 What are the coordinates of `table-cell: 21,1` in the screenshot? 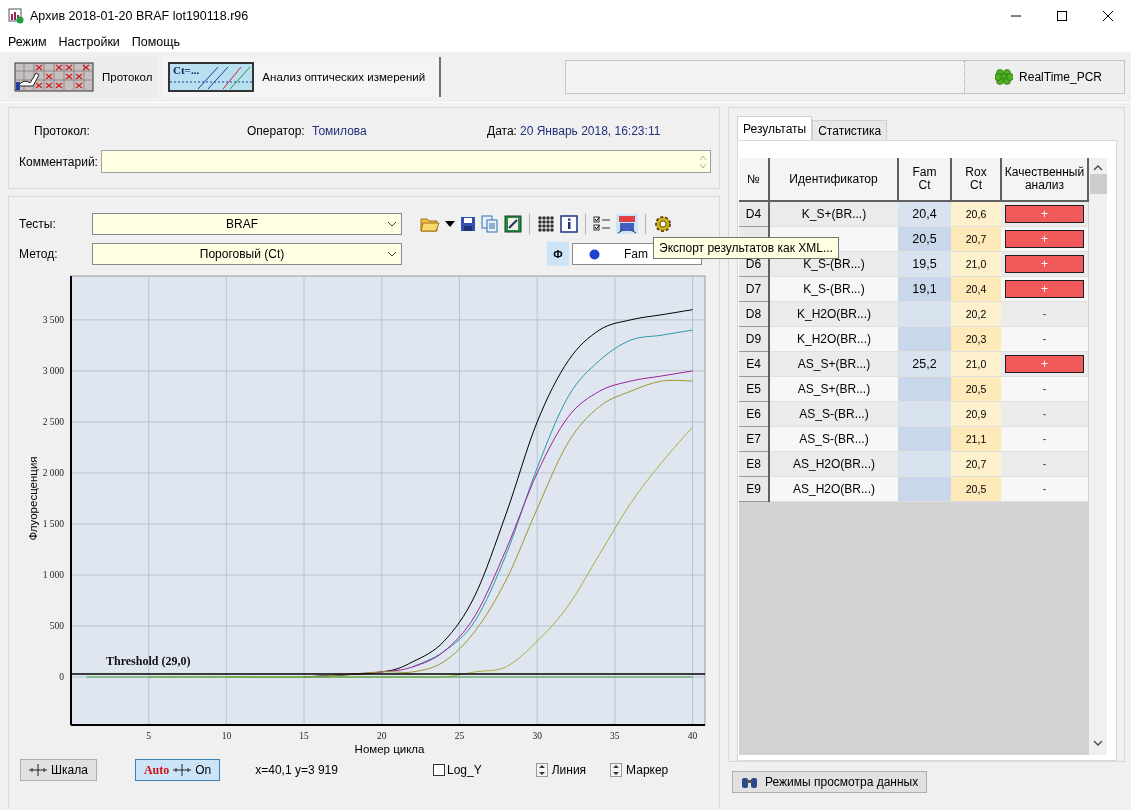 It's located at (976, 439).